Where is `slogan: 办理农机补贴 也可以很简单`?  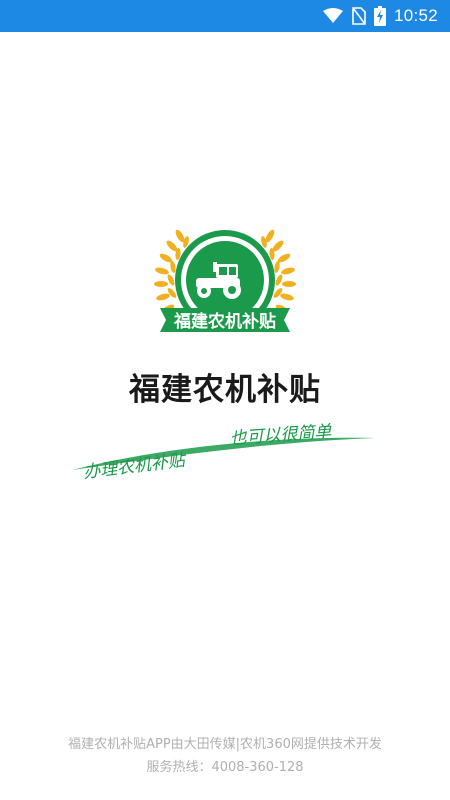
slogan: 办理农机补贴 也可以很简单 is located at coordinates (225, 450).